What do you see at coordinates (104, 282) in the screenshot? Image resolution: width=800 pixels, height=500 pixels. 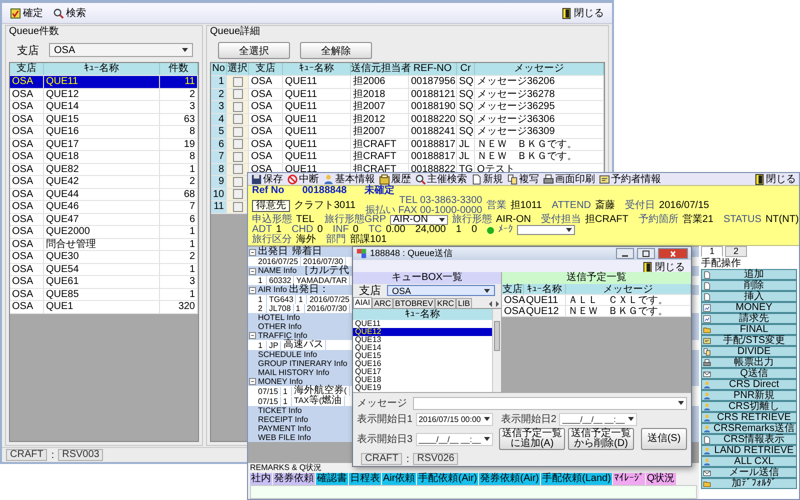 I see `table-row: OSA QUE61 3` at bounding box center [104, 282].